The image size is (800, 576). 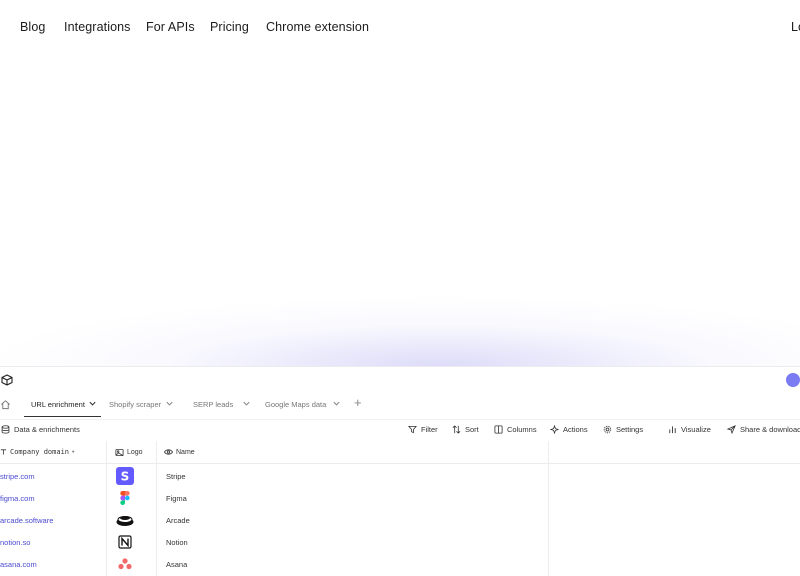 I want to click on column-header-domain: Company domain •, so click(x=37, y=452).